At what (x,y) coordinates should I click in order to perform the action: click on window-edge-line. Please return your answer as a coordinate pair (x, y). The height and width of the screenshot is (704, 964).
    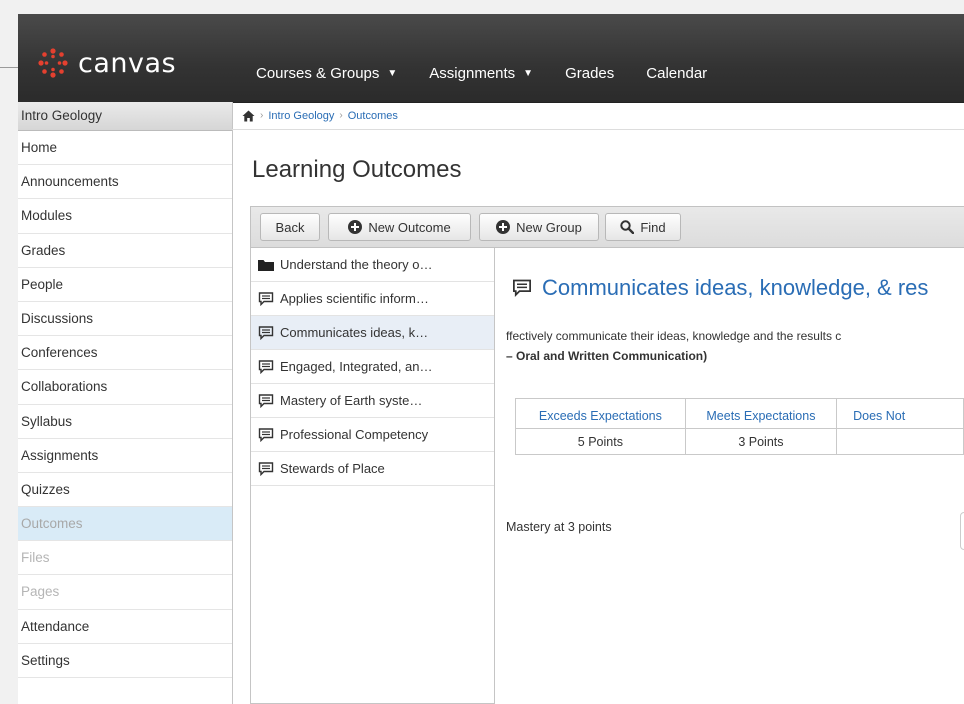
    Looking at the image, I should click on (9, 67).